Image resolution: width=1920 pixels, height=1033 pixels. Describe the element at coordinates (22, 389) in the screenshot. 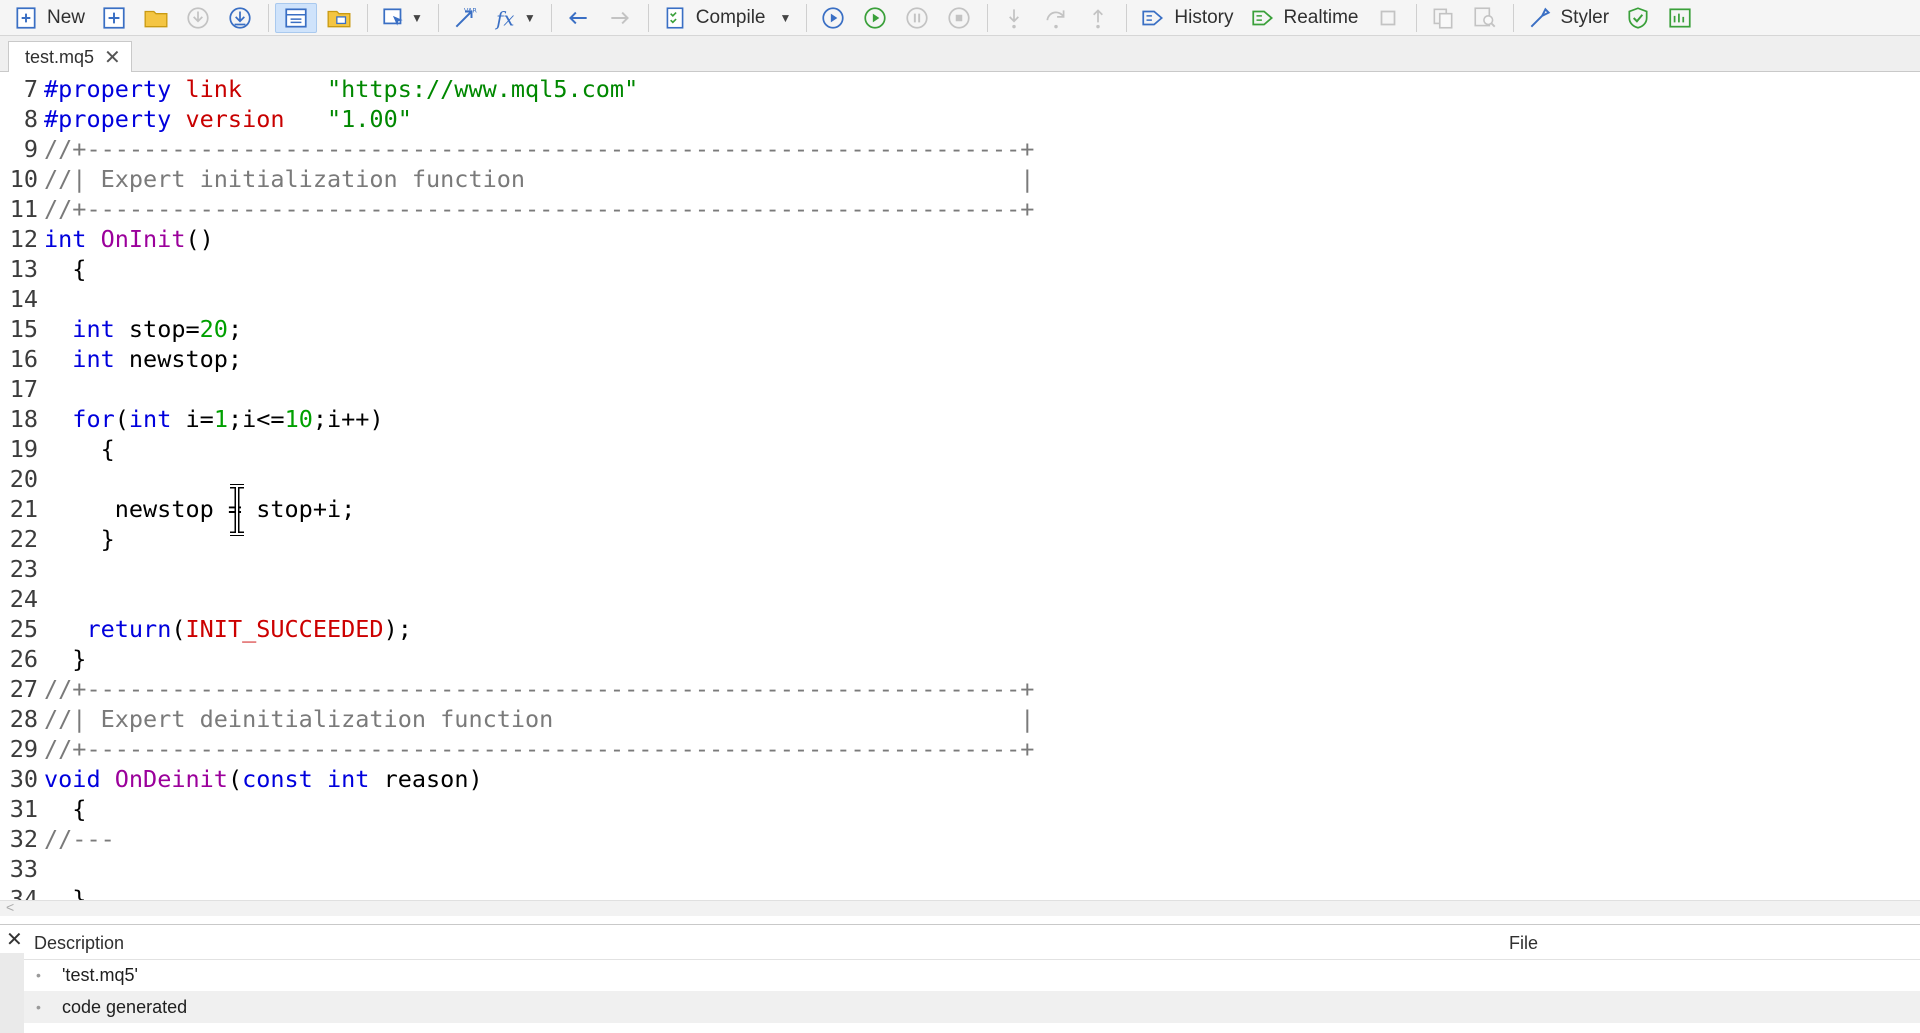

I see `code-line: 17` at that location.